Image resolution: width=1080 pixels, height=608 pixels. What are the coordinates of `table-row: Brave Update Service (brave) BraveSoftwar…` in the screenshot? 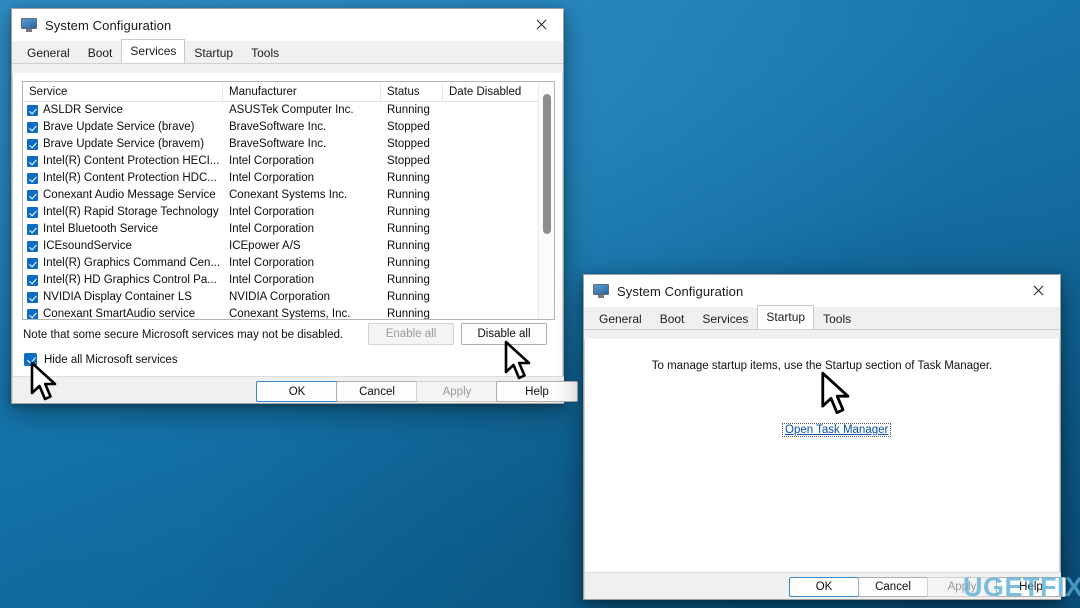 It's located at (288, 127).